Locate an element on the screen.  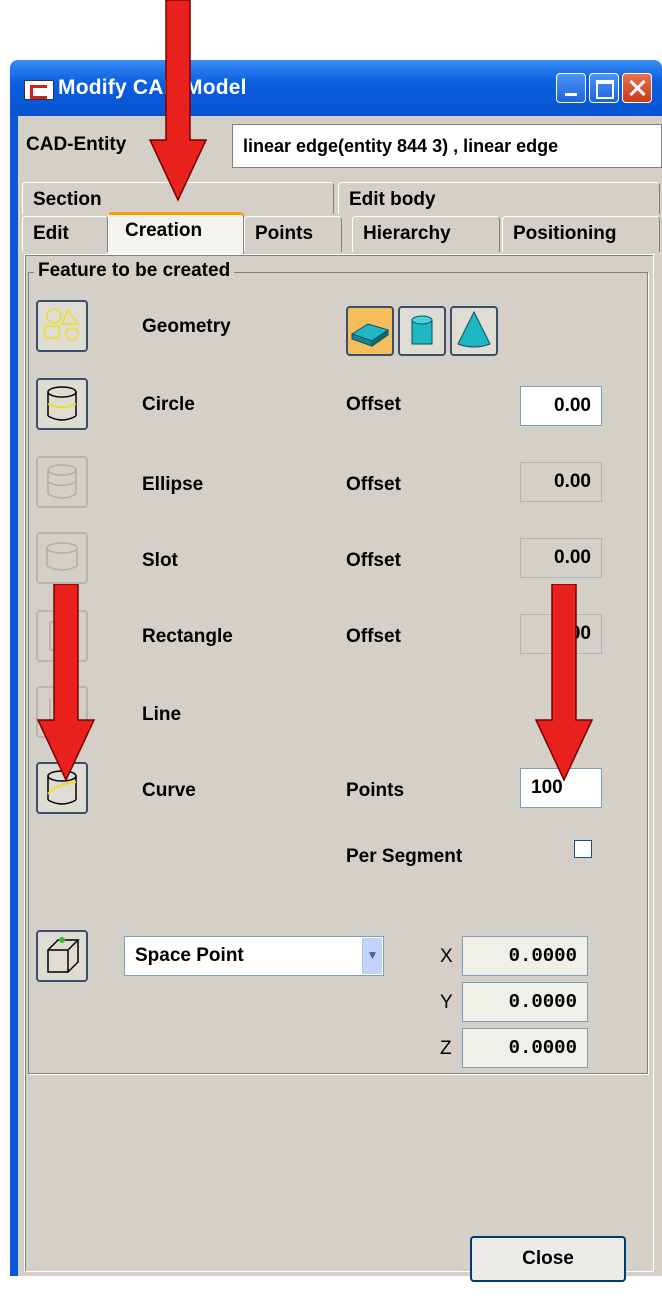
group-title: Feature to be created is located at coordinates (134, 271).